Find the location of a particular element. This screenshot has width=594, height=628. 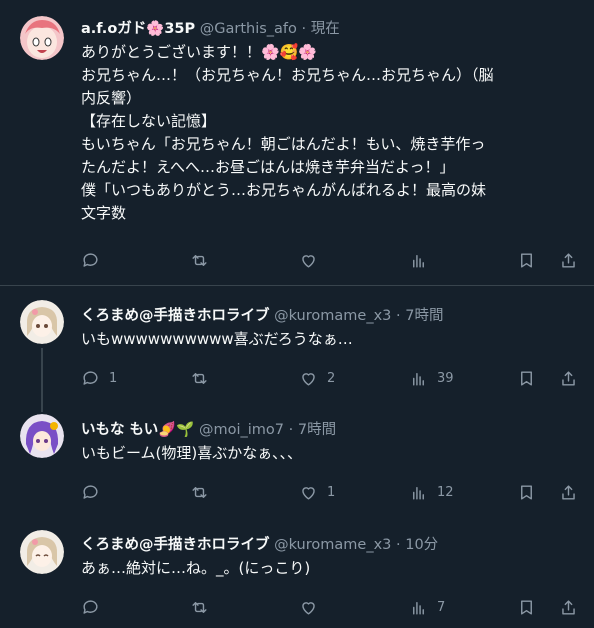

action-bar: 1 2 39 is located at coordinates (330, 378).